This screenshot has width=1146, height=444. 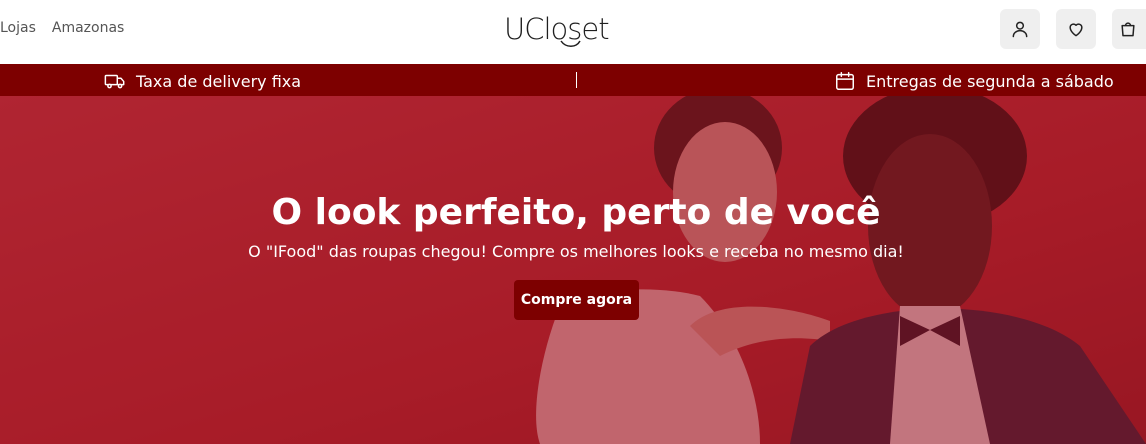 I want to click on promo-divider, so click(x=576, y=80).